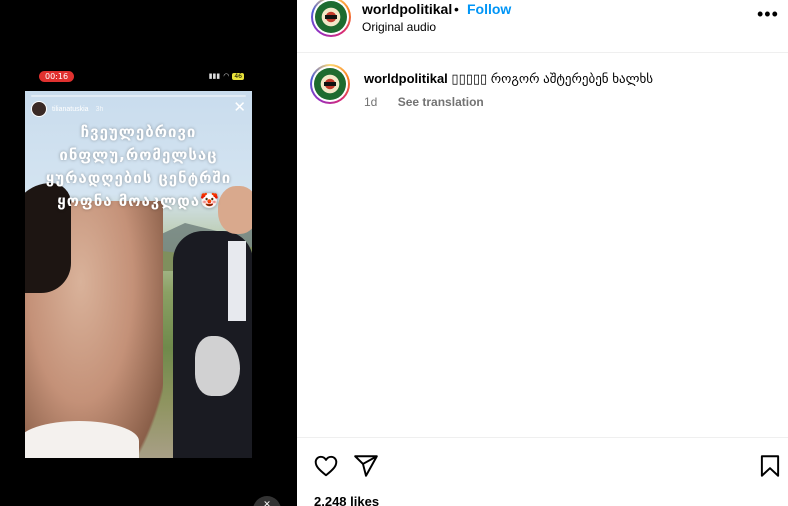 This screenshot has width=788, height=506. I want to click on caption-line: ყოფნა მოაკლდა🤡, so click(138, 201).